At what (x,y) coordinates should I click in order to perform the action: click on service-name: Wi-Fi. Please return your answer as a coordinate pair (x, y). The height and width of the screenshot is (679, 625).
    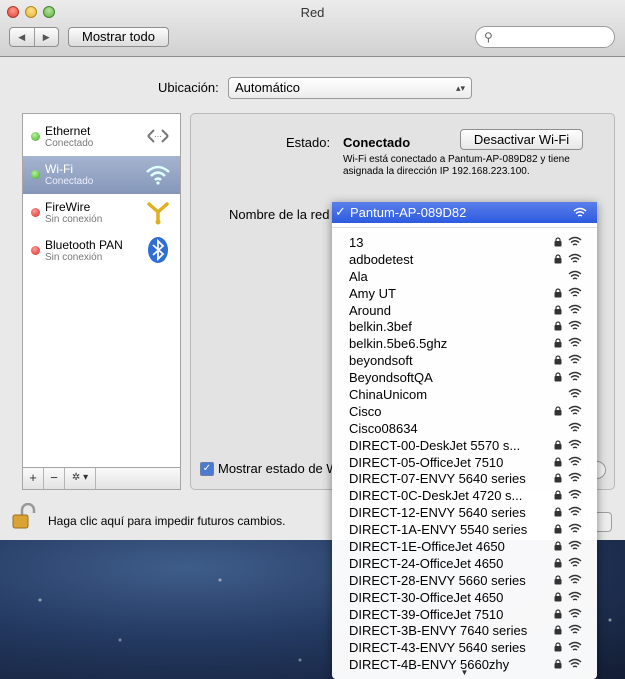
    Looking at the image, I should click on (59, 169).